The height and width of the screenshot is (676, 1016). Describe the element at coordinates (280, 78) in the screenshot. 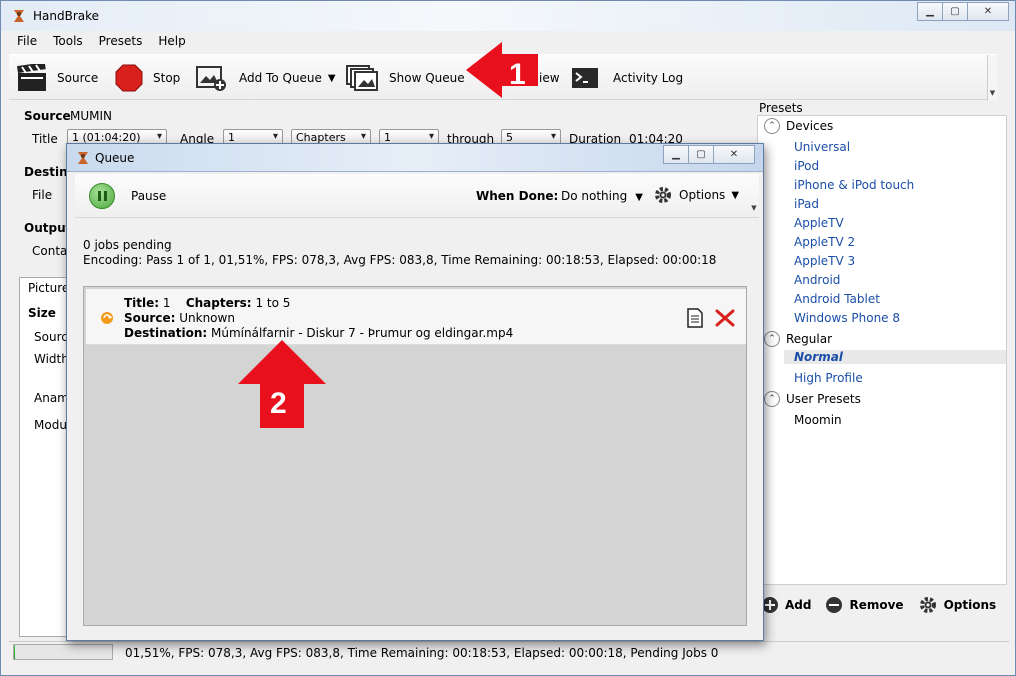

I see `add-to-queue-label: Add To Queue` at that location.